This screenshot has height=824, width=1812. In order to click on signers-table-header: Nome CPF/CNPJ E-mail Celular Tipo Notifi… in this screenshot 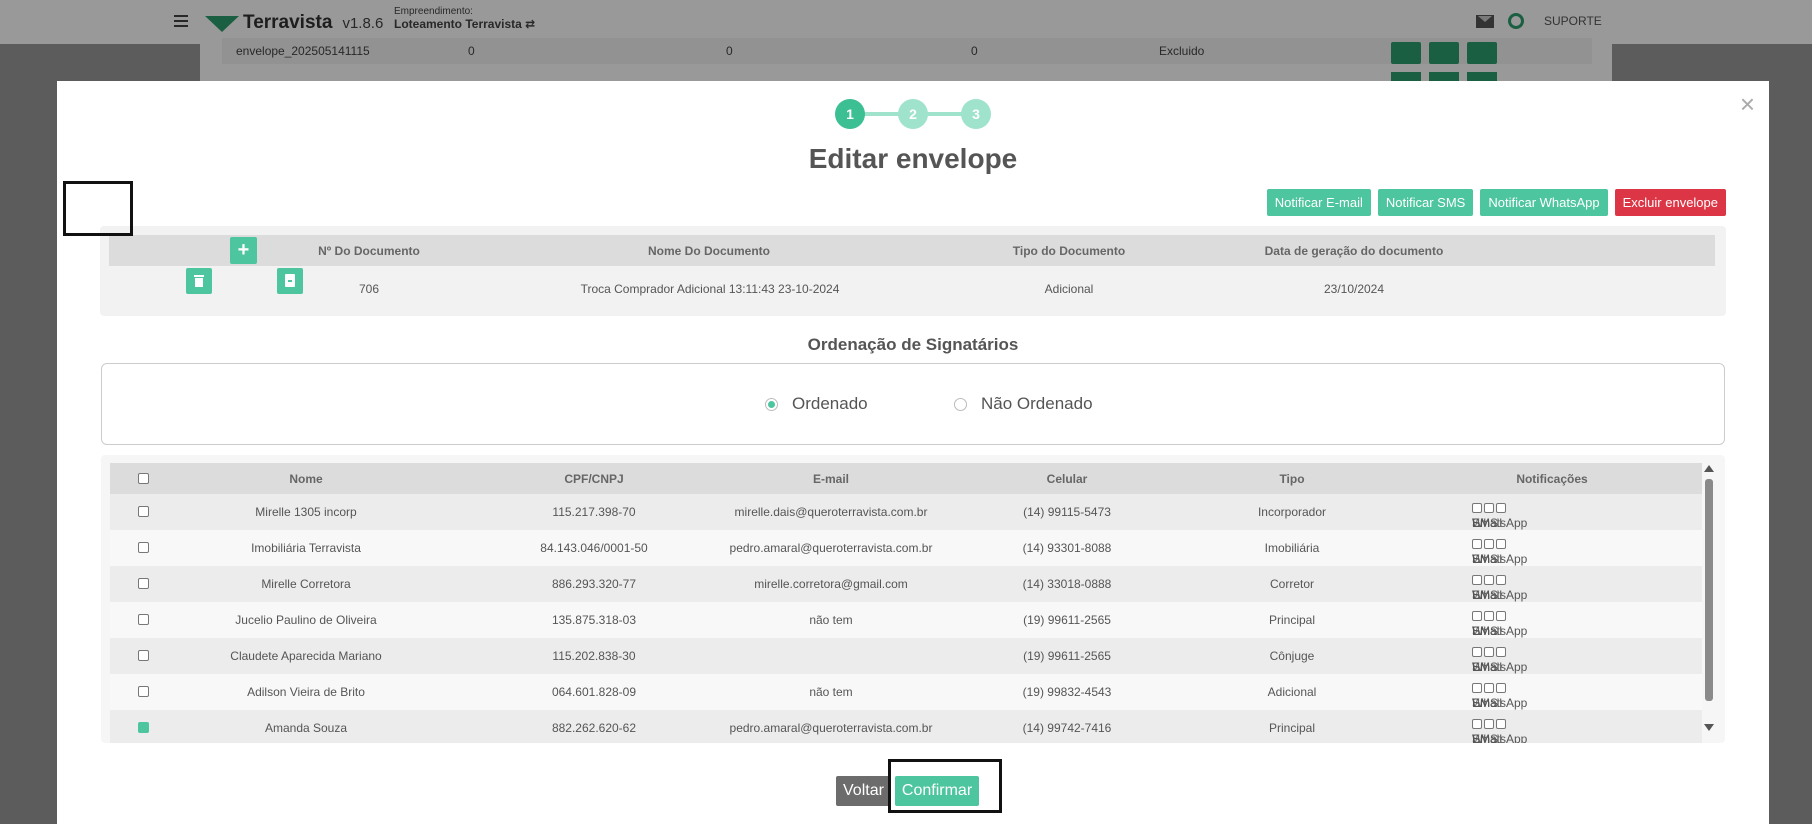, I will do `click(906, 478)`.